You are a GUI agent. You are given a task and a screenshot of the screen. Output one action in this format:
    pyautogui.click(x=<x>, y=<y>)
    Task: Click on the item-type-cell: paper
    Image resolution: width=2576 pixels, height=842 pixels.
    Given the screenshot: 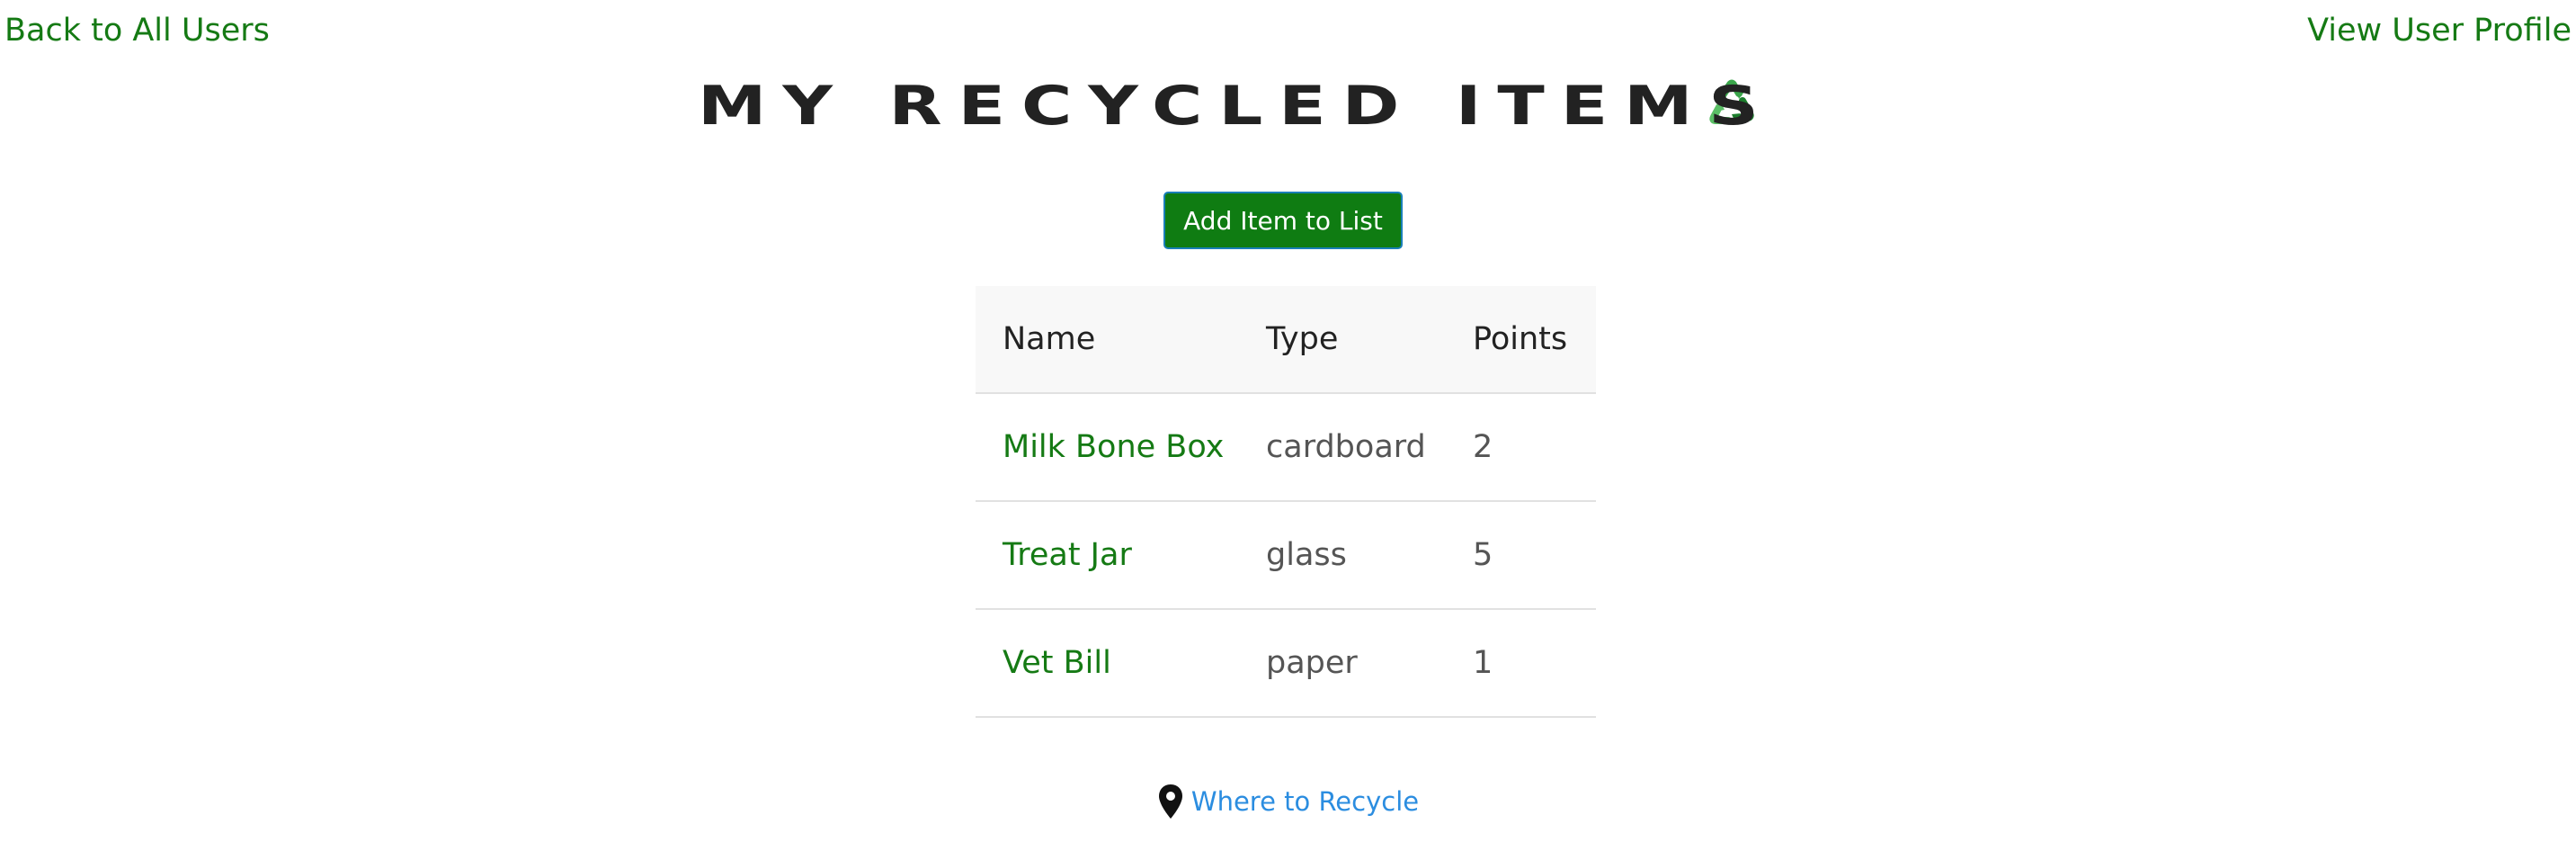 What is the action you would take?
    pyautogui.click(x=1343, y=663)
    